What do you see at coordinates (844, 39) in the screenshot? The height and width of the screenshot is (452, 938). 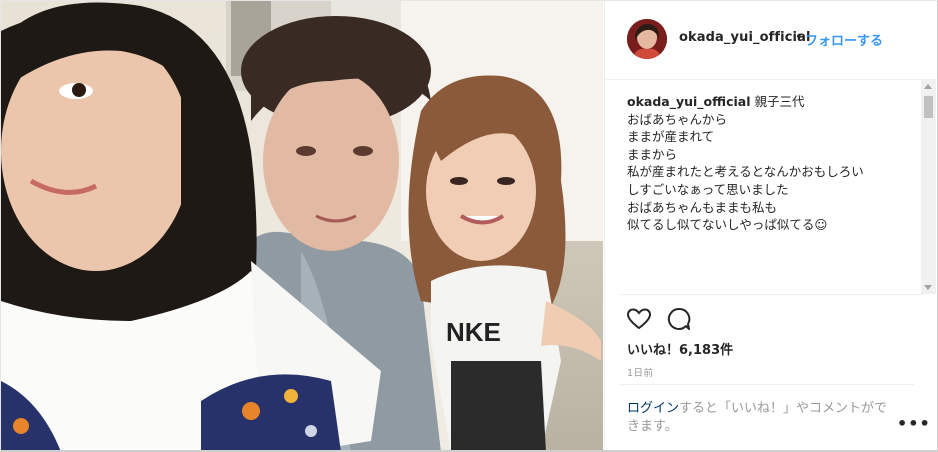 I see `follow-button: フォローする` at bounding box center [844, 39].